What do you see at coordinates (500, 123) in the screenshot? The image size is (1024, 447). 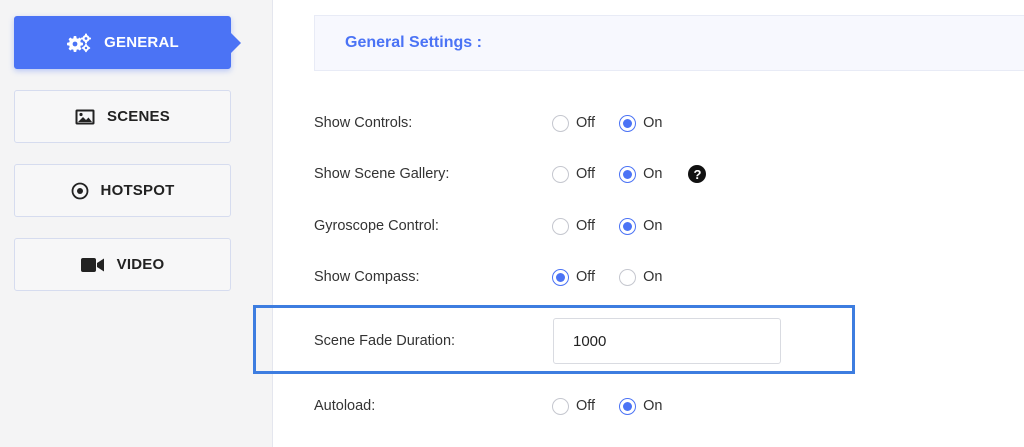 I see `setting-show-controls: Show Controls: Off On` at bounding box center [500, 123].